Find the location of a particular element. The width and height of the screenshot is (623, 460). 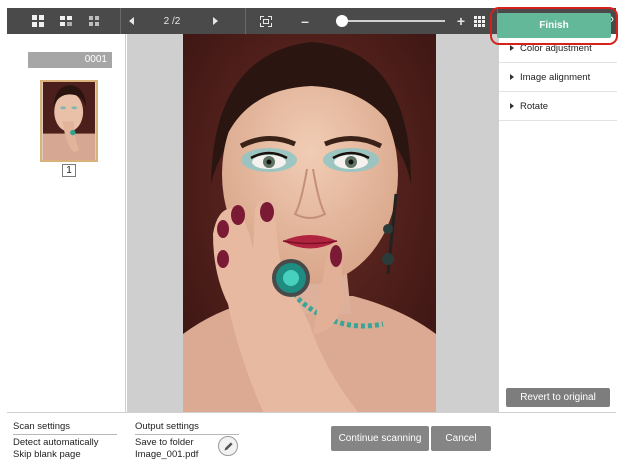

scan-setting-detect: Detect automatically is located at coordinates (56, 442).